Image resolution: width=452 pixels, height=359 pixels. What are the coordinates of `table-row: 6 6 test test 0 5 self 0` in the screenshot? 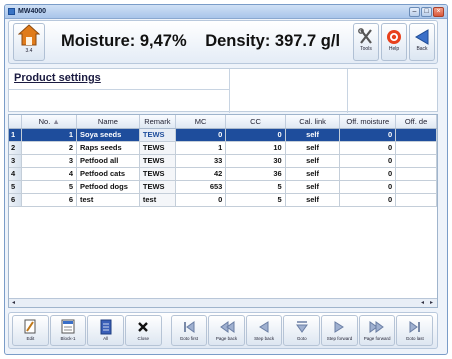 It's located at (223, 200).